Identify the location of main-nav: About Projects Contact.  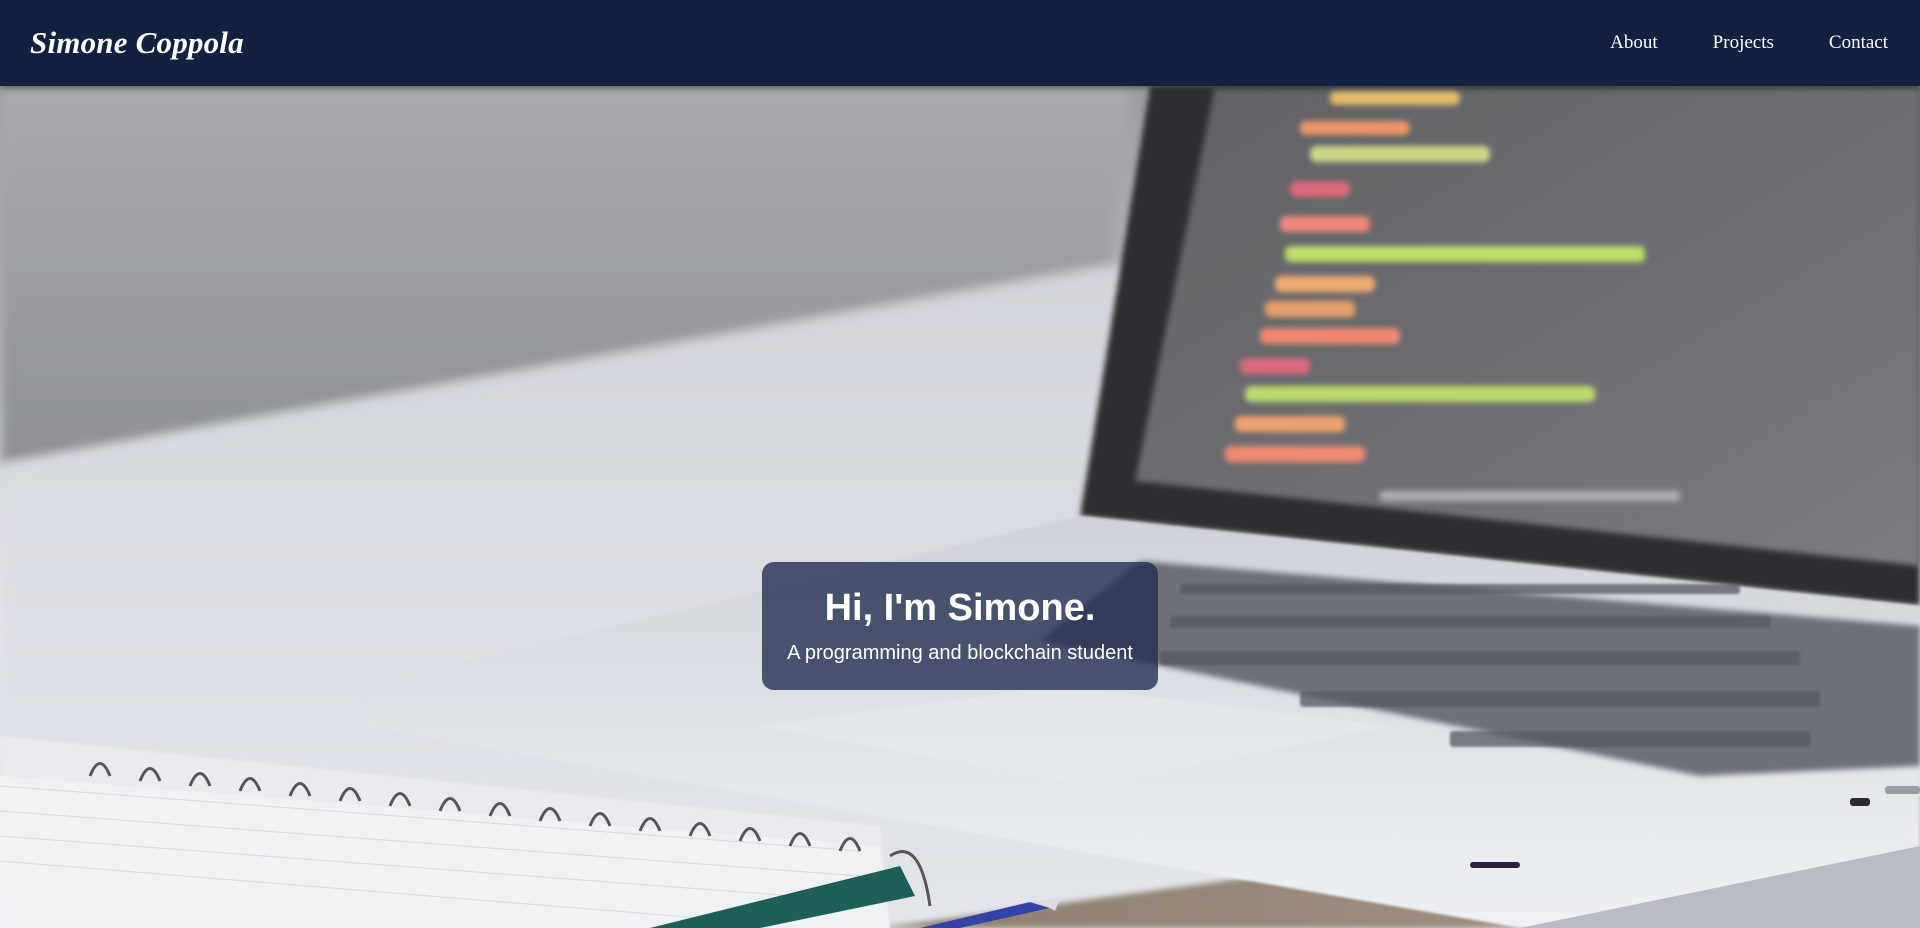
(1749, 43).